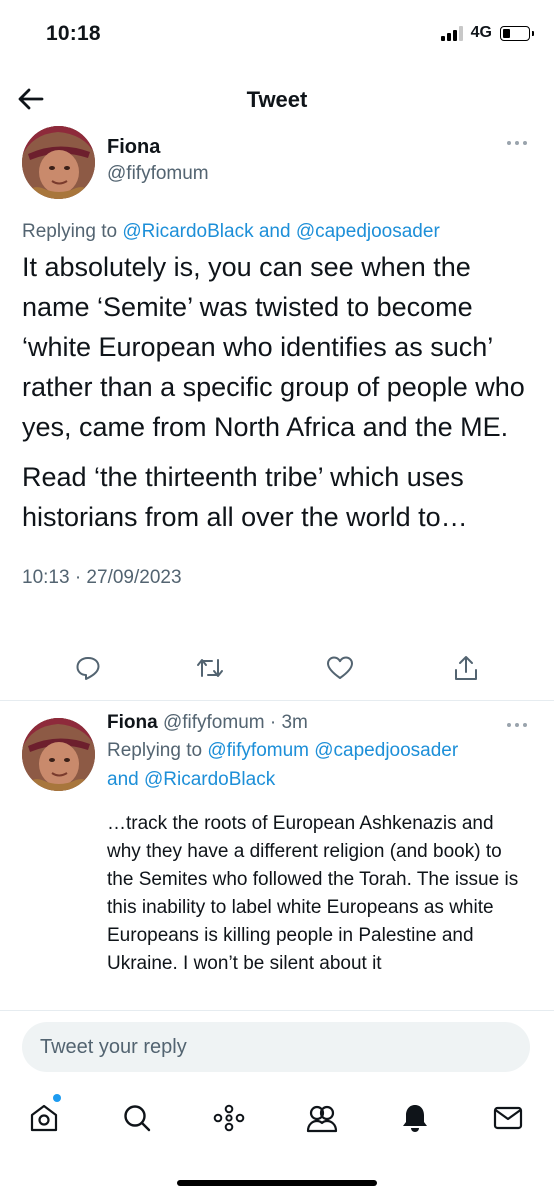  I want to click on author-text: Fiona @fifyfomum, so click(158, 160).